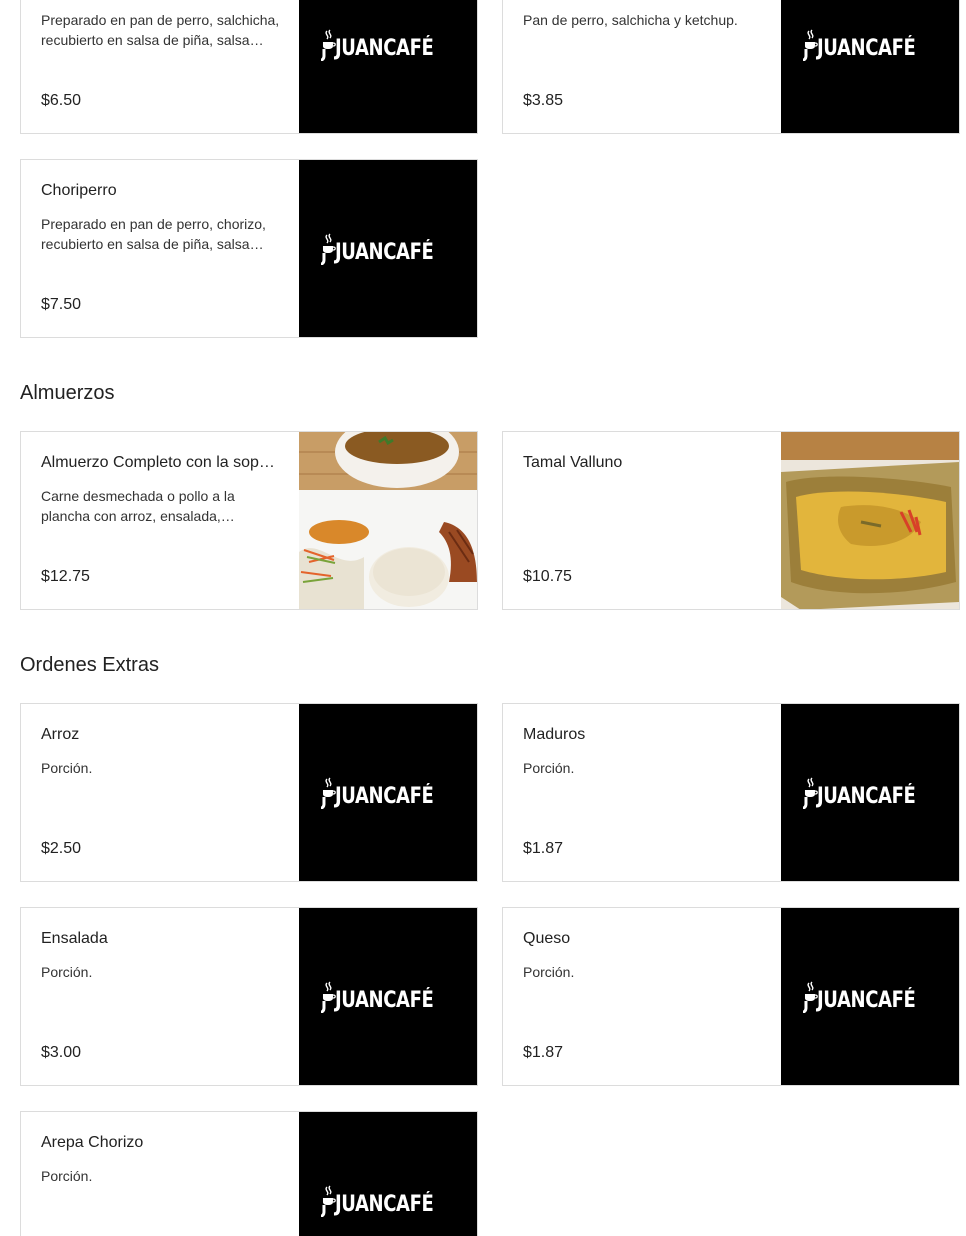  Describe the element at coordinates (249, 996) in the screenshot. I see `menu-item-card: Ensalada Porción. $3.00 JUANCAFÉ` at that location.